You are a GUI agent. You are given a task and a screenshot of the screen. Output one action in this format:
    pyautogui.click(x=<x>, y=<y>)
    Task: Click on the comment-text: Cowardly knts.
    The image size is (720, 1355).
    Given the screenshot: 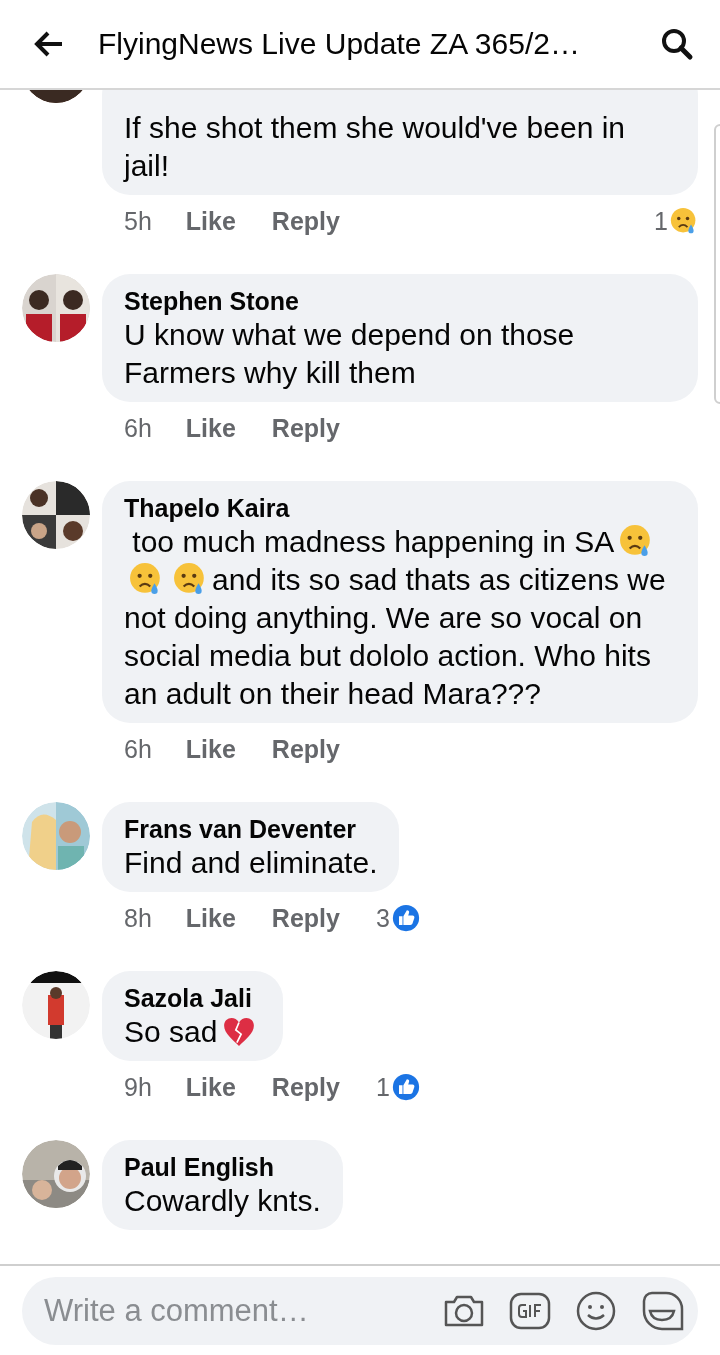 What is the action you would take?
    pyautogui.click(x=222, y=1200)
    